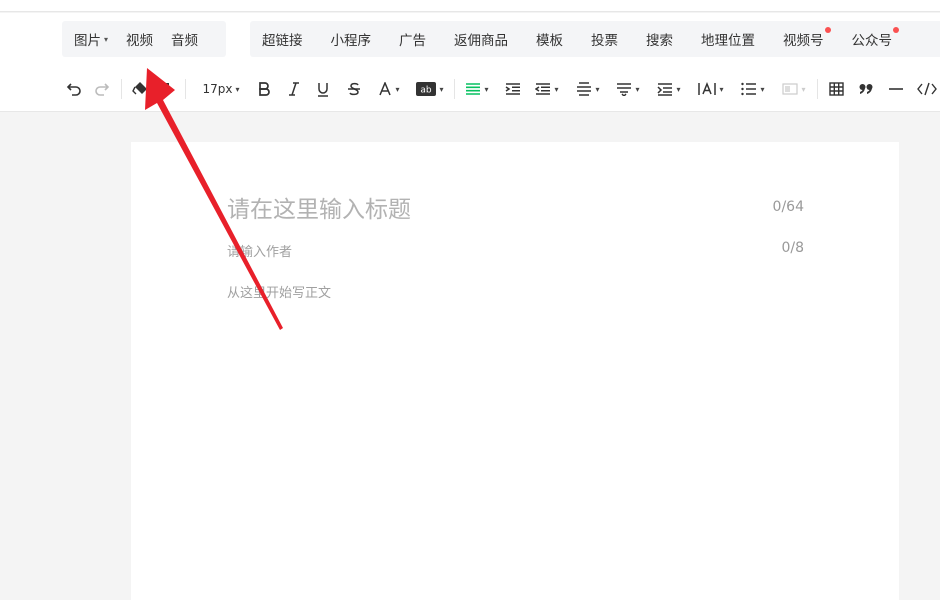 Image resolution: width=940 pixels, height=600 pixels. I want to click on clear-format-icon, so click(166, 89).